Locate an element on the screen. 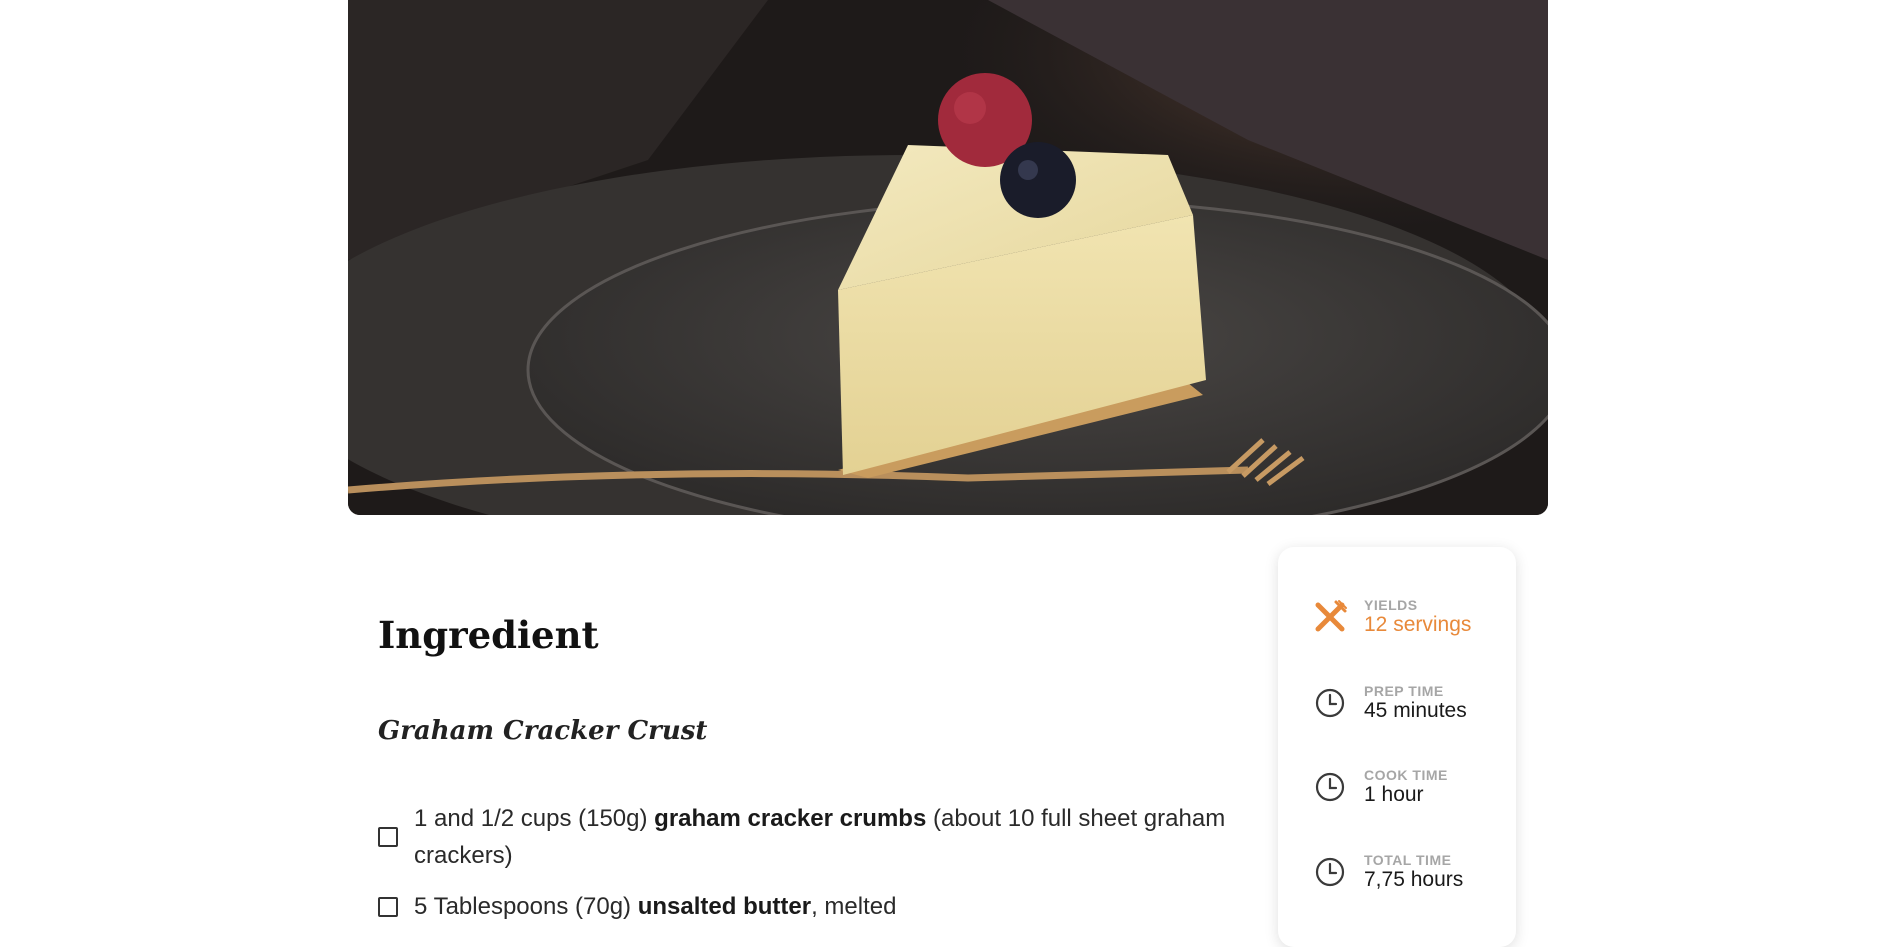 The width and height of the screenshot is (1893, 947). cook-time-text: COOK TIME 1 hour is located at coordinates (1406, 787).